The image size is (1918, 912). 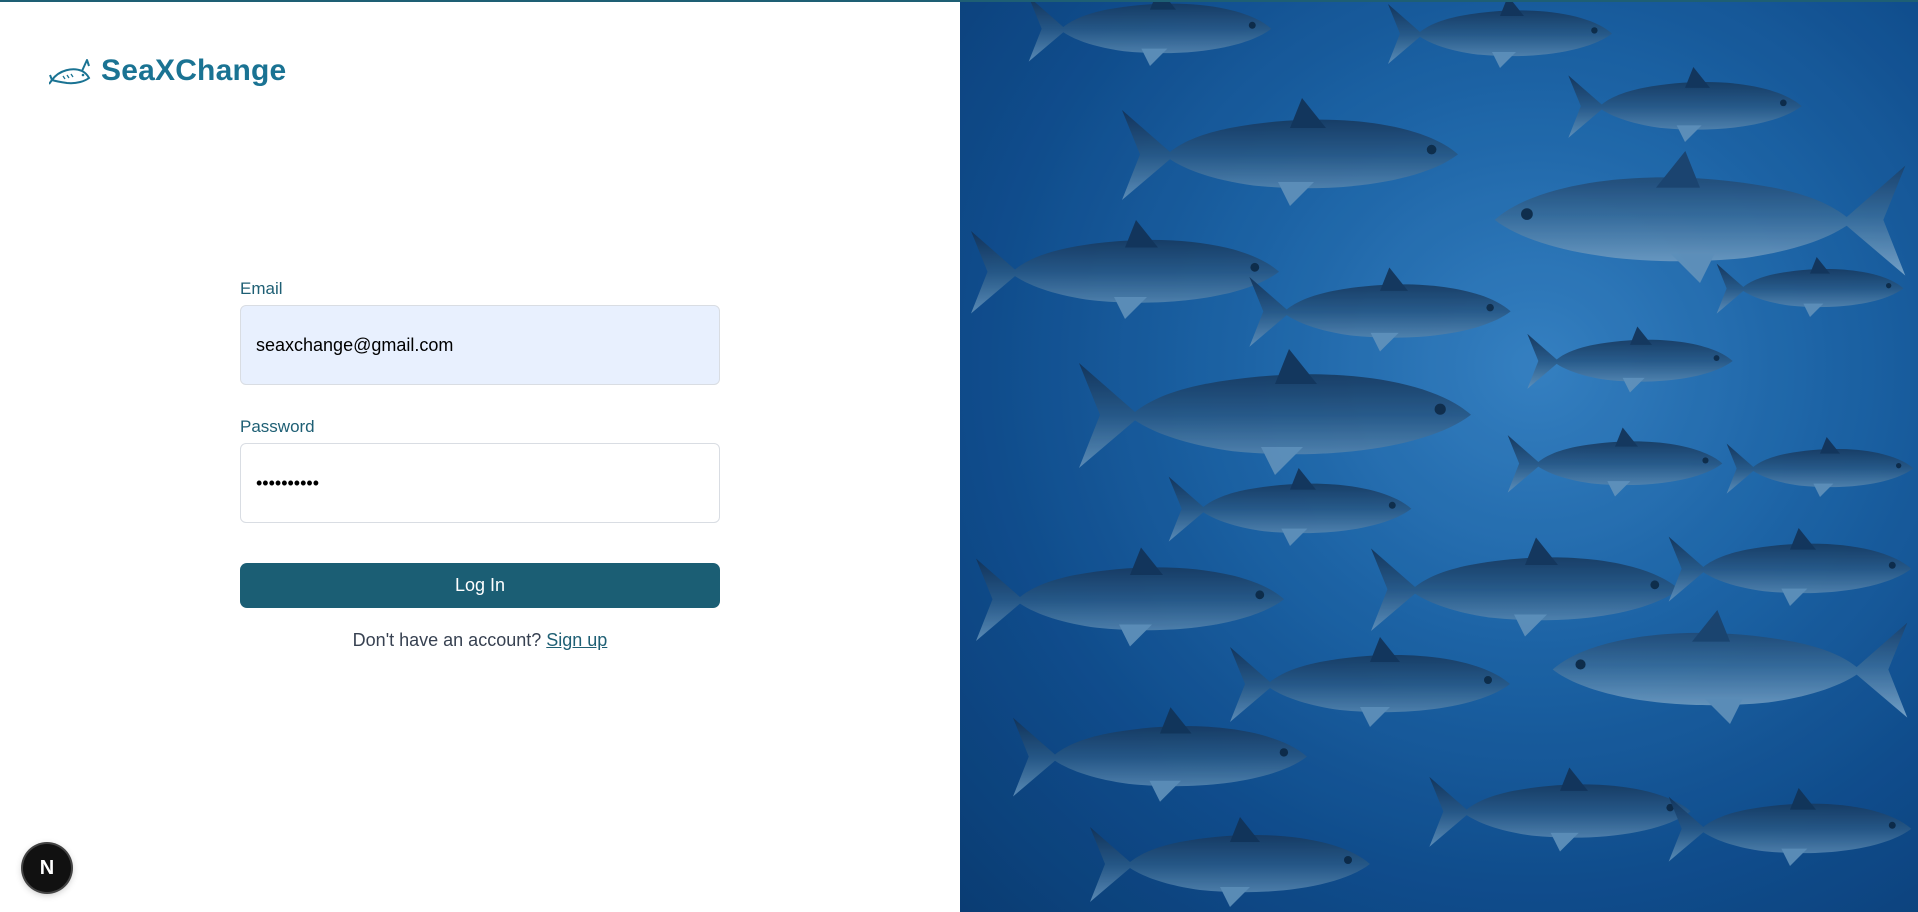 What do you see at coordinates (69, 71) in the screenshot?
I see `fish-logo-icon` at bounding box center [69, 71].